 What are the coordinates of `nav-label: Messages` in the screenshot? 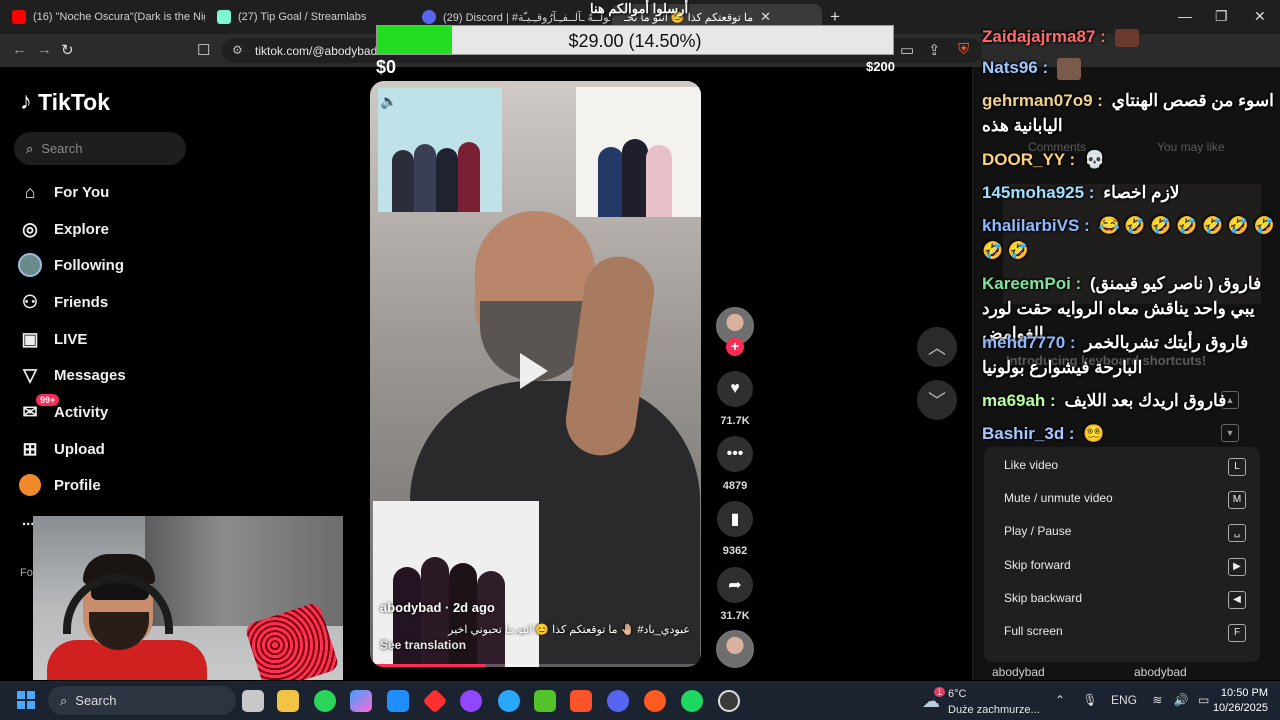 It's located at (90, 375).